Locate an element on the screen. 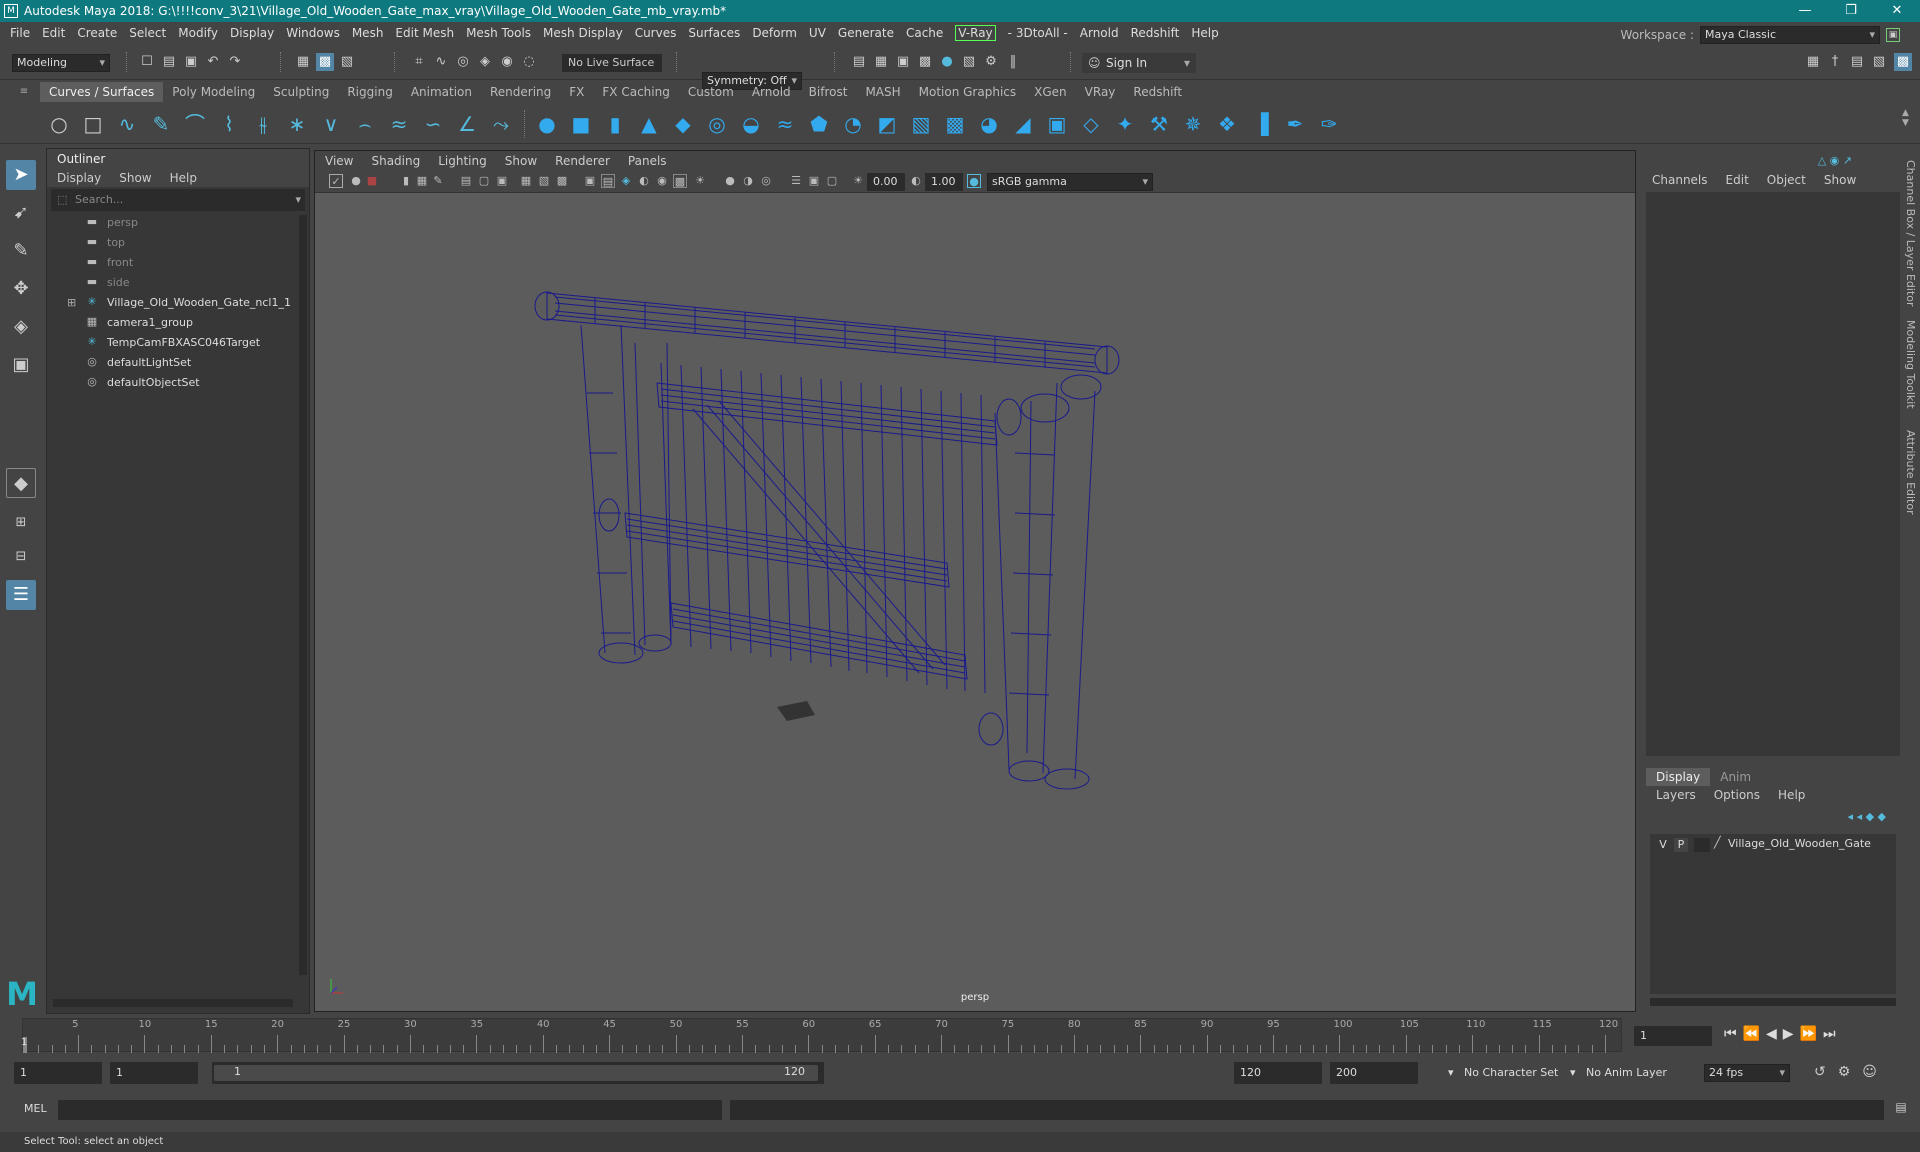 The height and width of the screenshot is (1152, 1920). safe-action-icon: ▩ is located at coordinates (562, 181).